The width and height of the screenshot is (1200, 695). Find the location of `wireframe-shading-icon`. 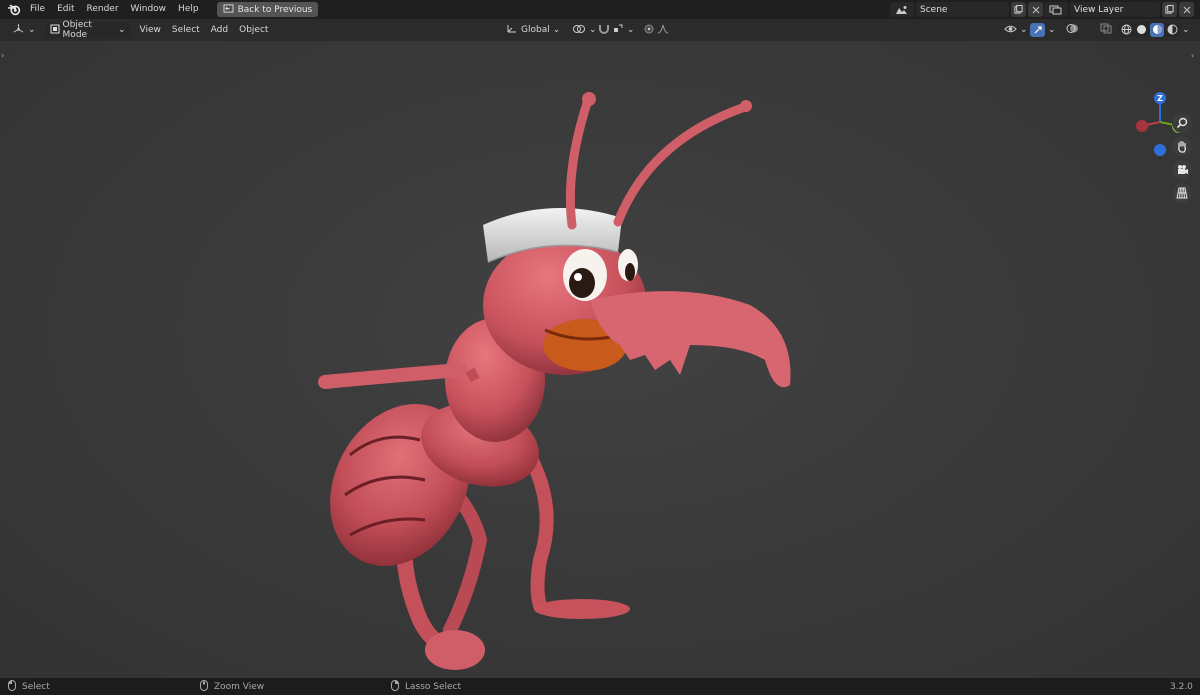

wireframe-shading-icon is located at coordinates (1126, 29).